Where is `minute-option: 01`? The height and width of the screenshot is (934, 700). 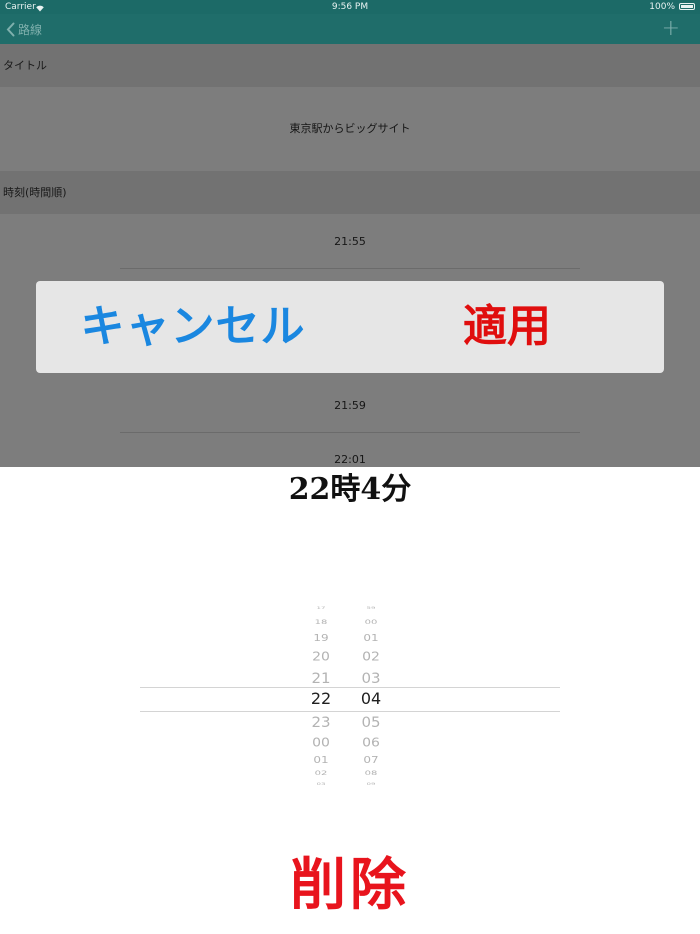
minute-option: 01 is located at coordinates (371, 638).